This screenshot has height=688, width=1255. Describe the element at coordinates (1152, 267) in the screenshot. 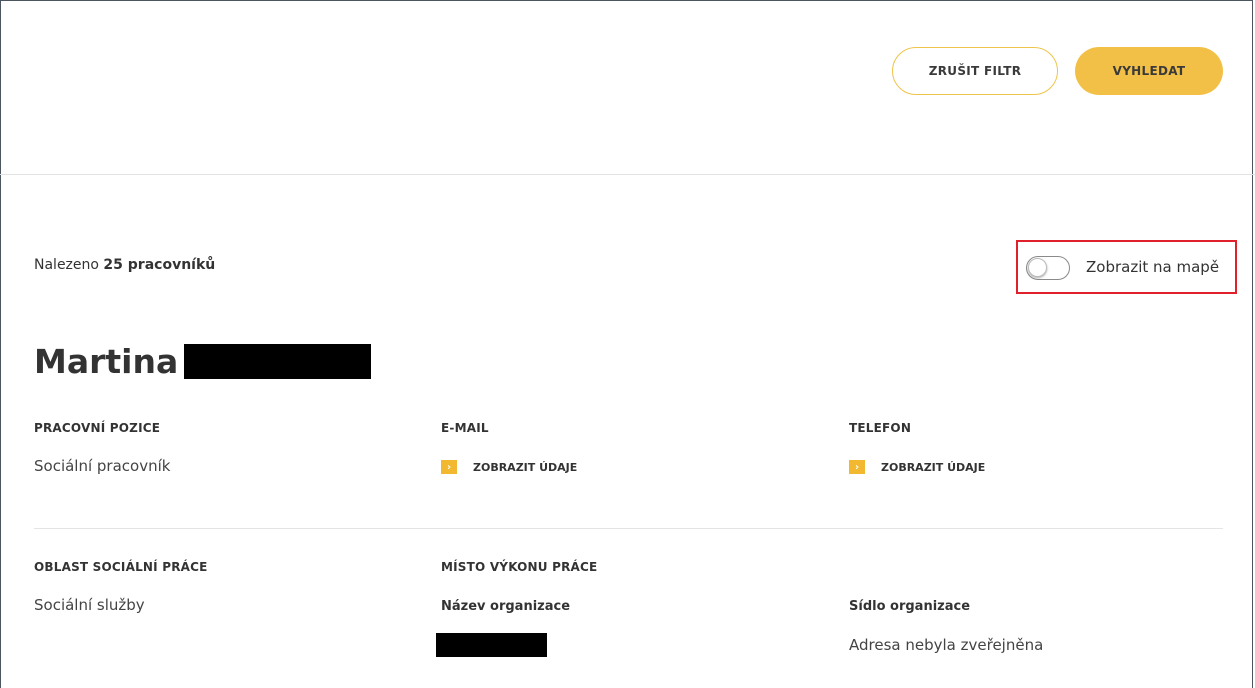

I see `map-toggle-label: Zobrazit na mapě` at that location.